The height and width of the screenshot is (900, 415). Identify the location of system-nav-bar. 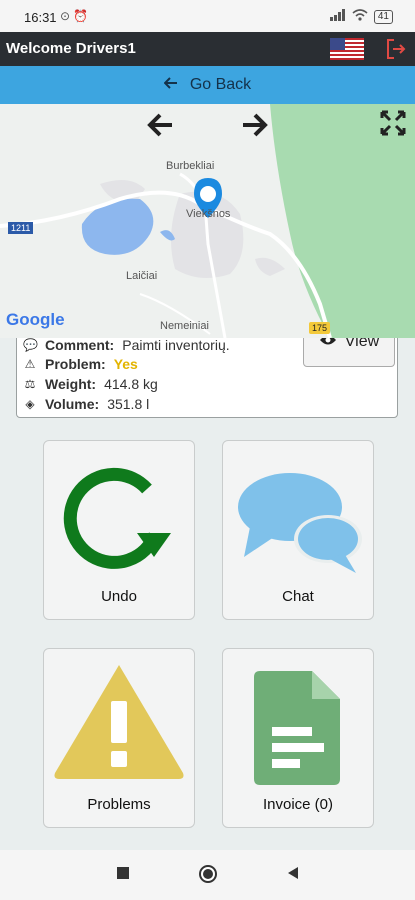
(207, 875).